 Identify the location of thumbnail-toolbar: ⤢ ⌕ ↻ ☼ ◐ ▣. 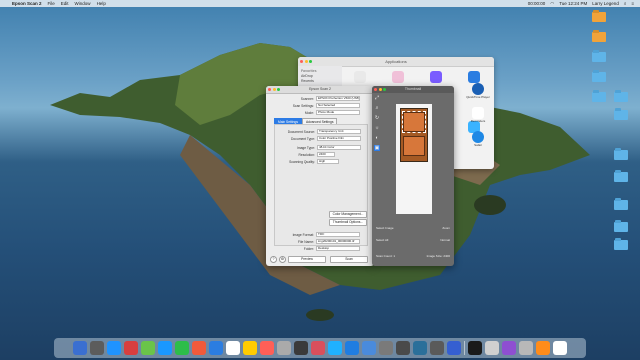
(378, 125).